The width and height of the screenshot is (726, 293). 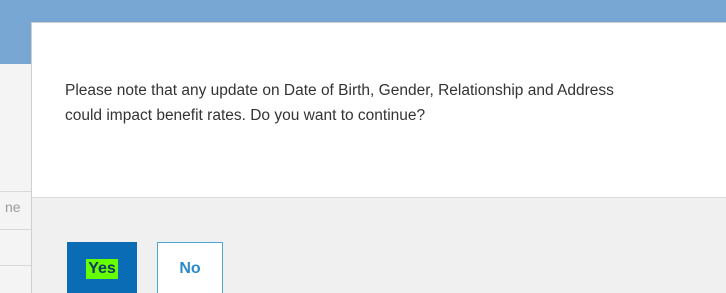 I want to click on no-button-label: No, so click(x=190, y=268).